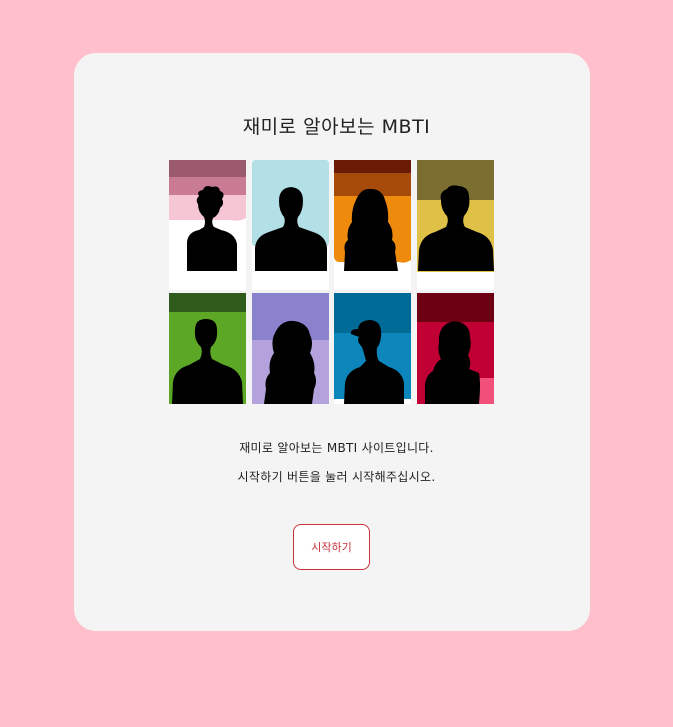  What do you see at coordinates (331, 547) in the screenshot?
I see `start-button: 시작하기` at bounding box center [331, 547].